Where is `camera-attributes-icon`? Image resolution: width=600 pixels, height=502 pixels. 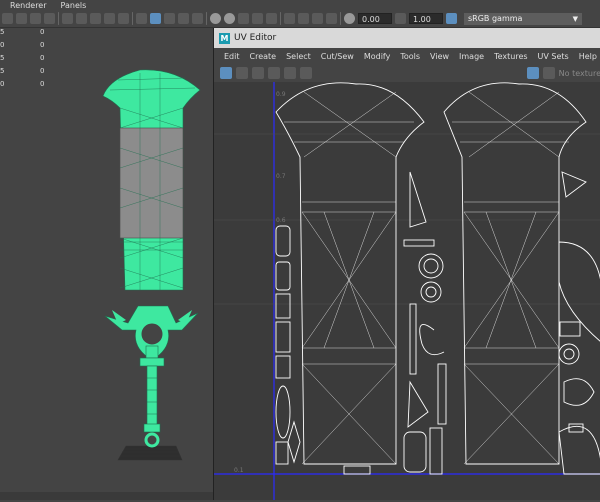 camera-attributes-icon is located at coordinates (21, 18).